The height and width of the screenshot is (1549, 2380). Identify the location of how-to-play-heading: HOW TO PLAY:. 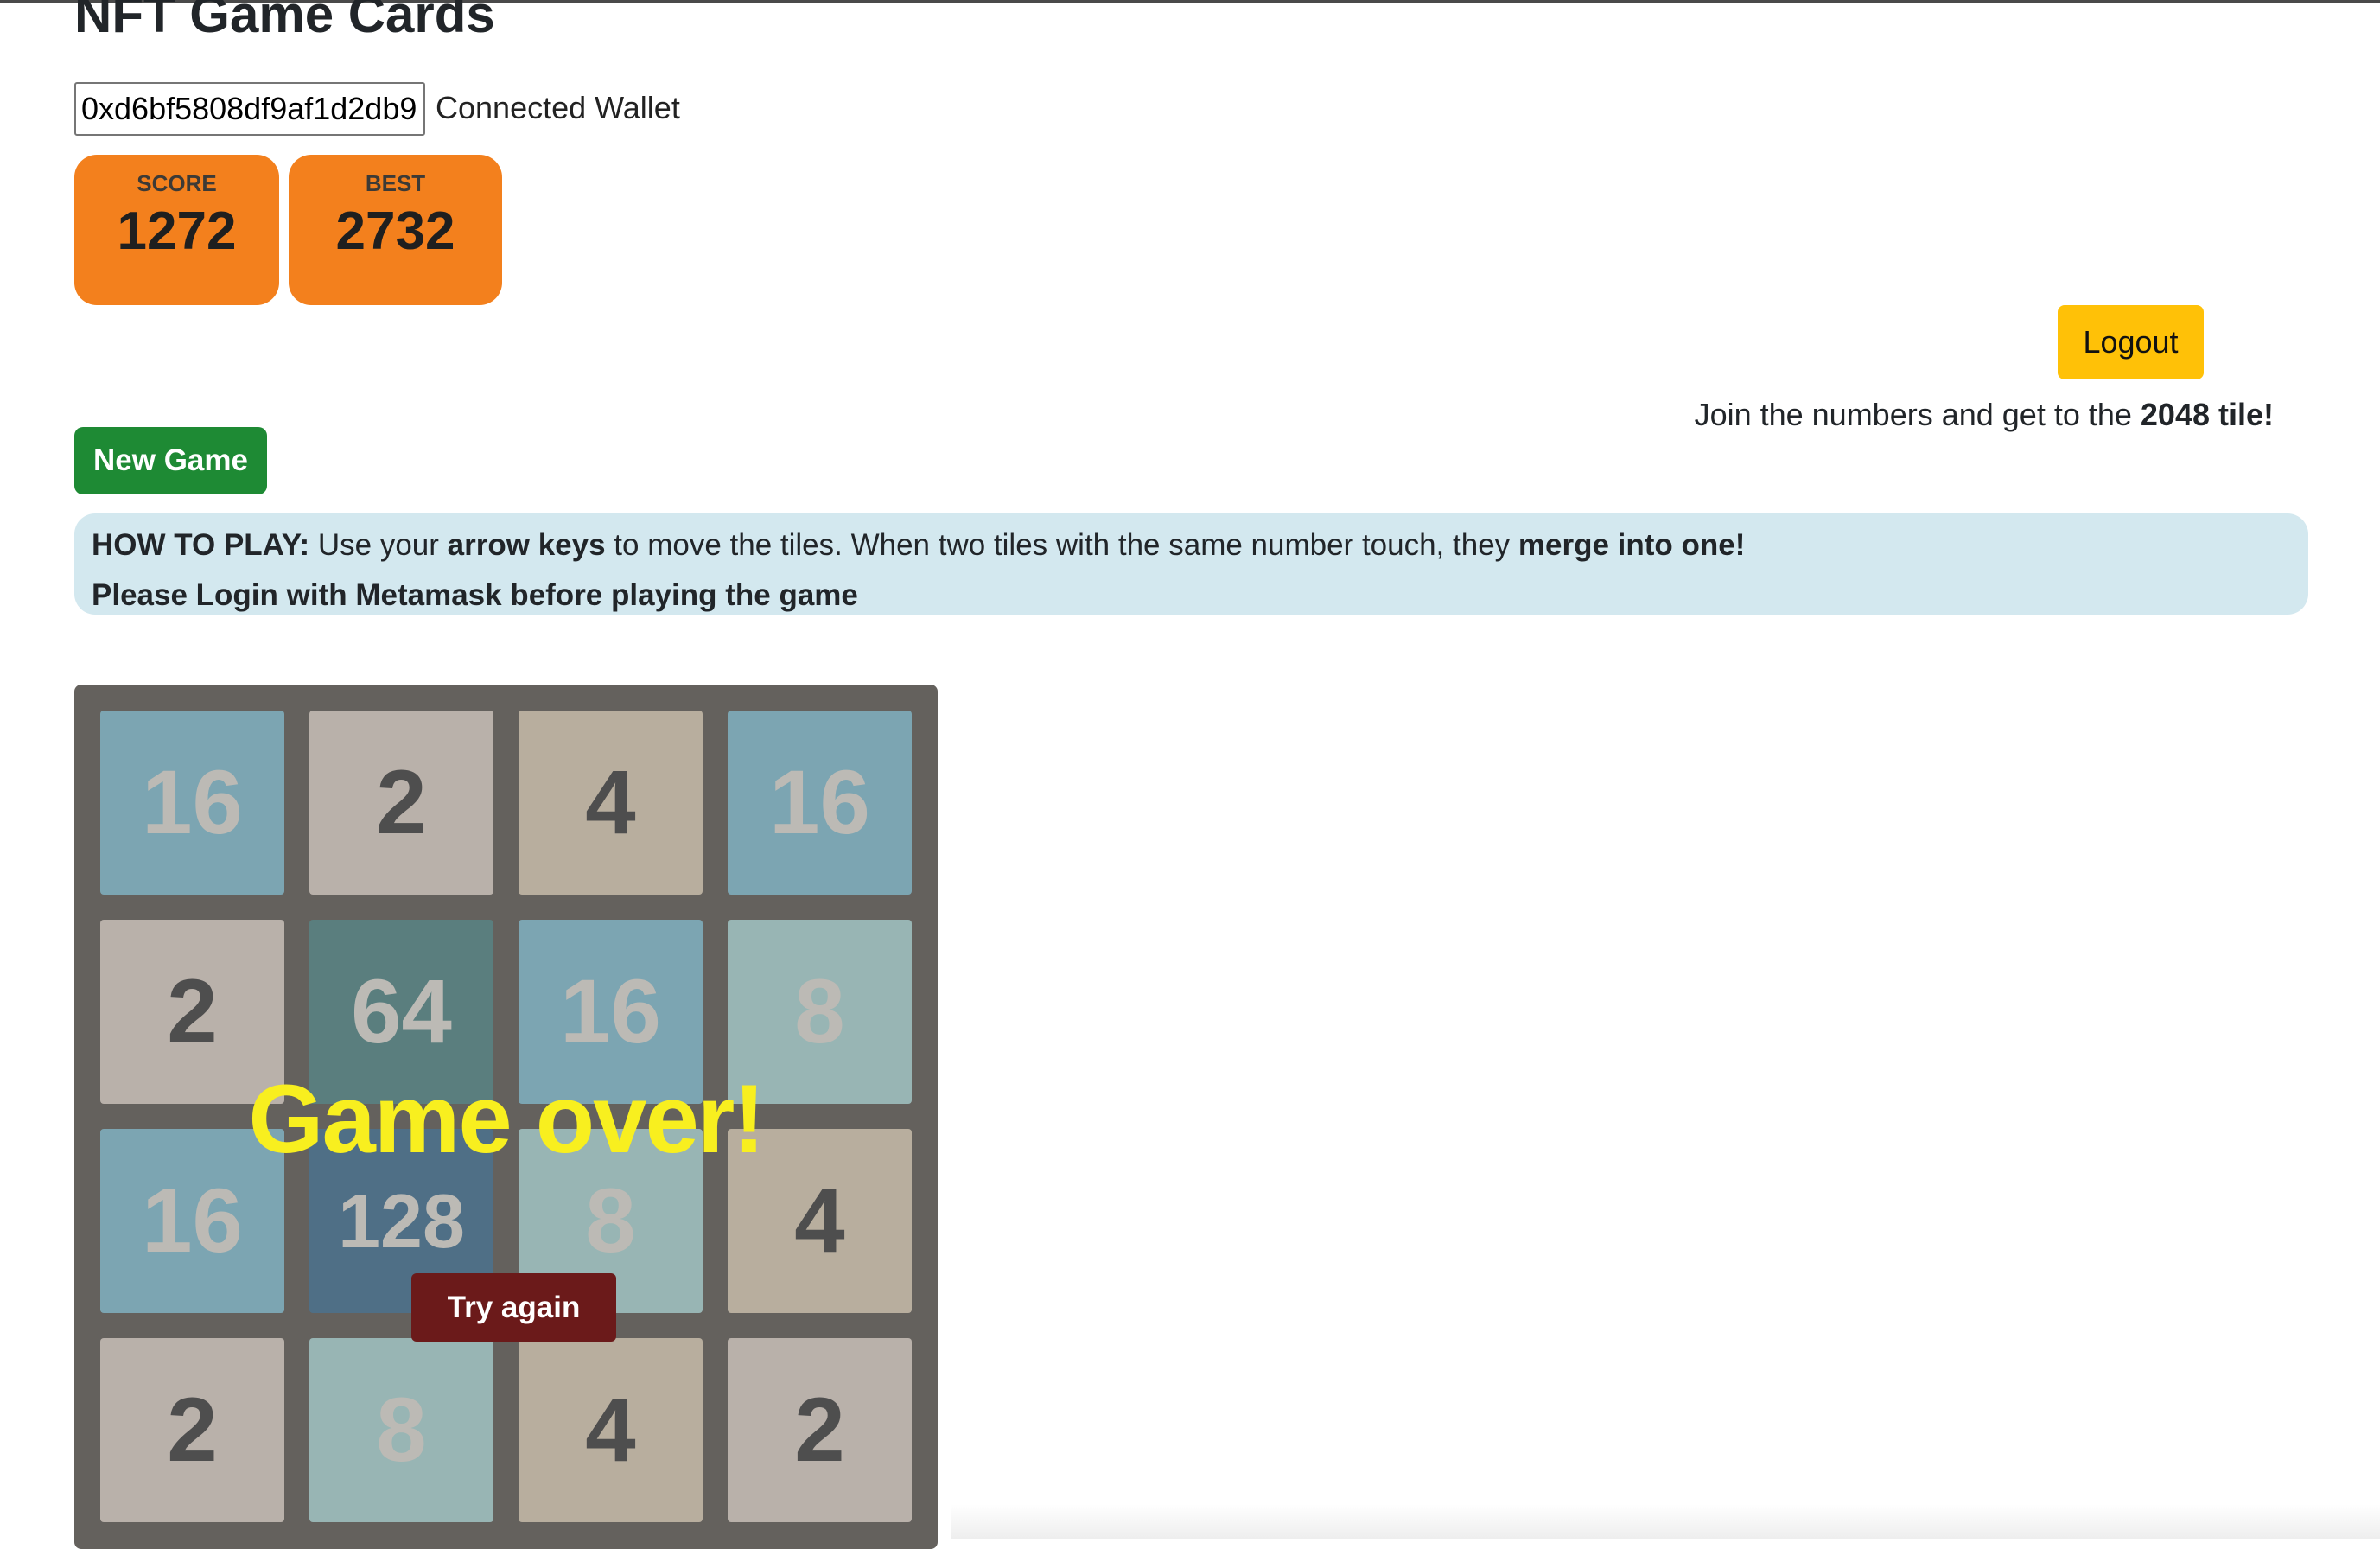
(201, 545).